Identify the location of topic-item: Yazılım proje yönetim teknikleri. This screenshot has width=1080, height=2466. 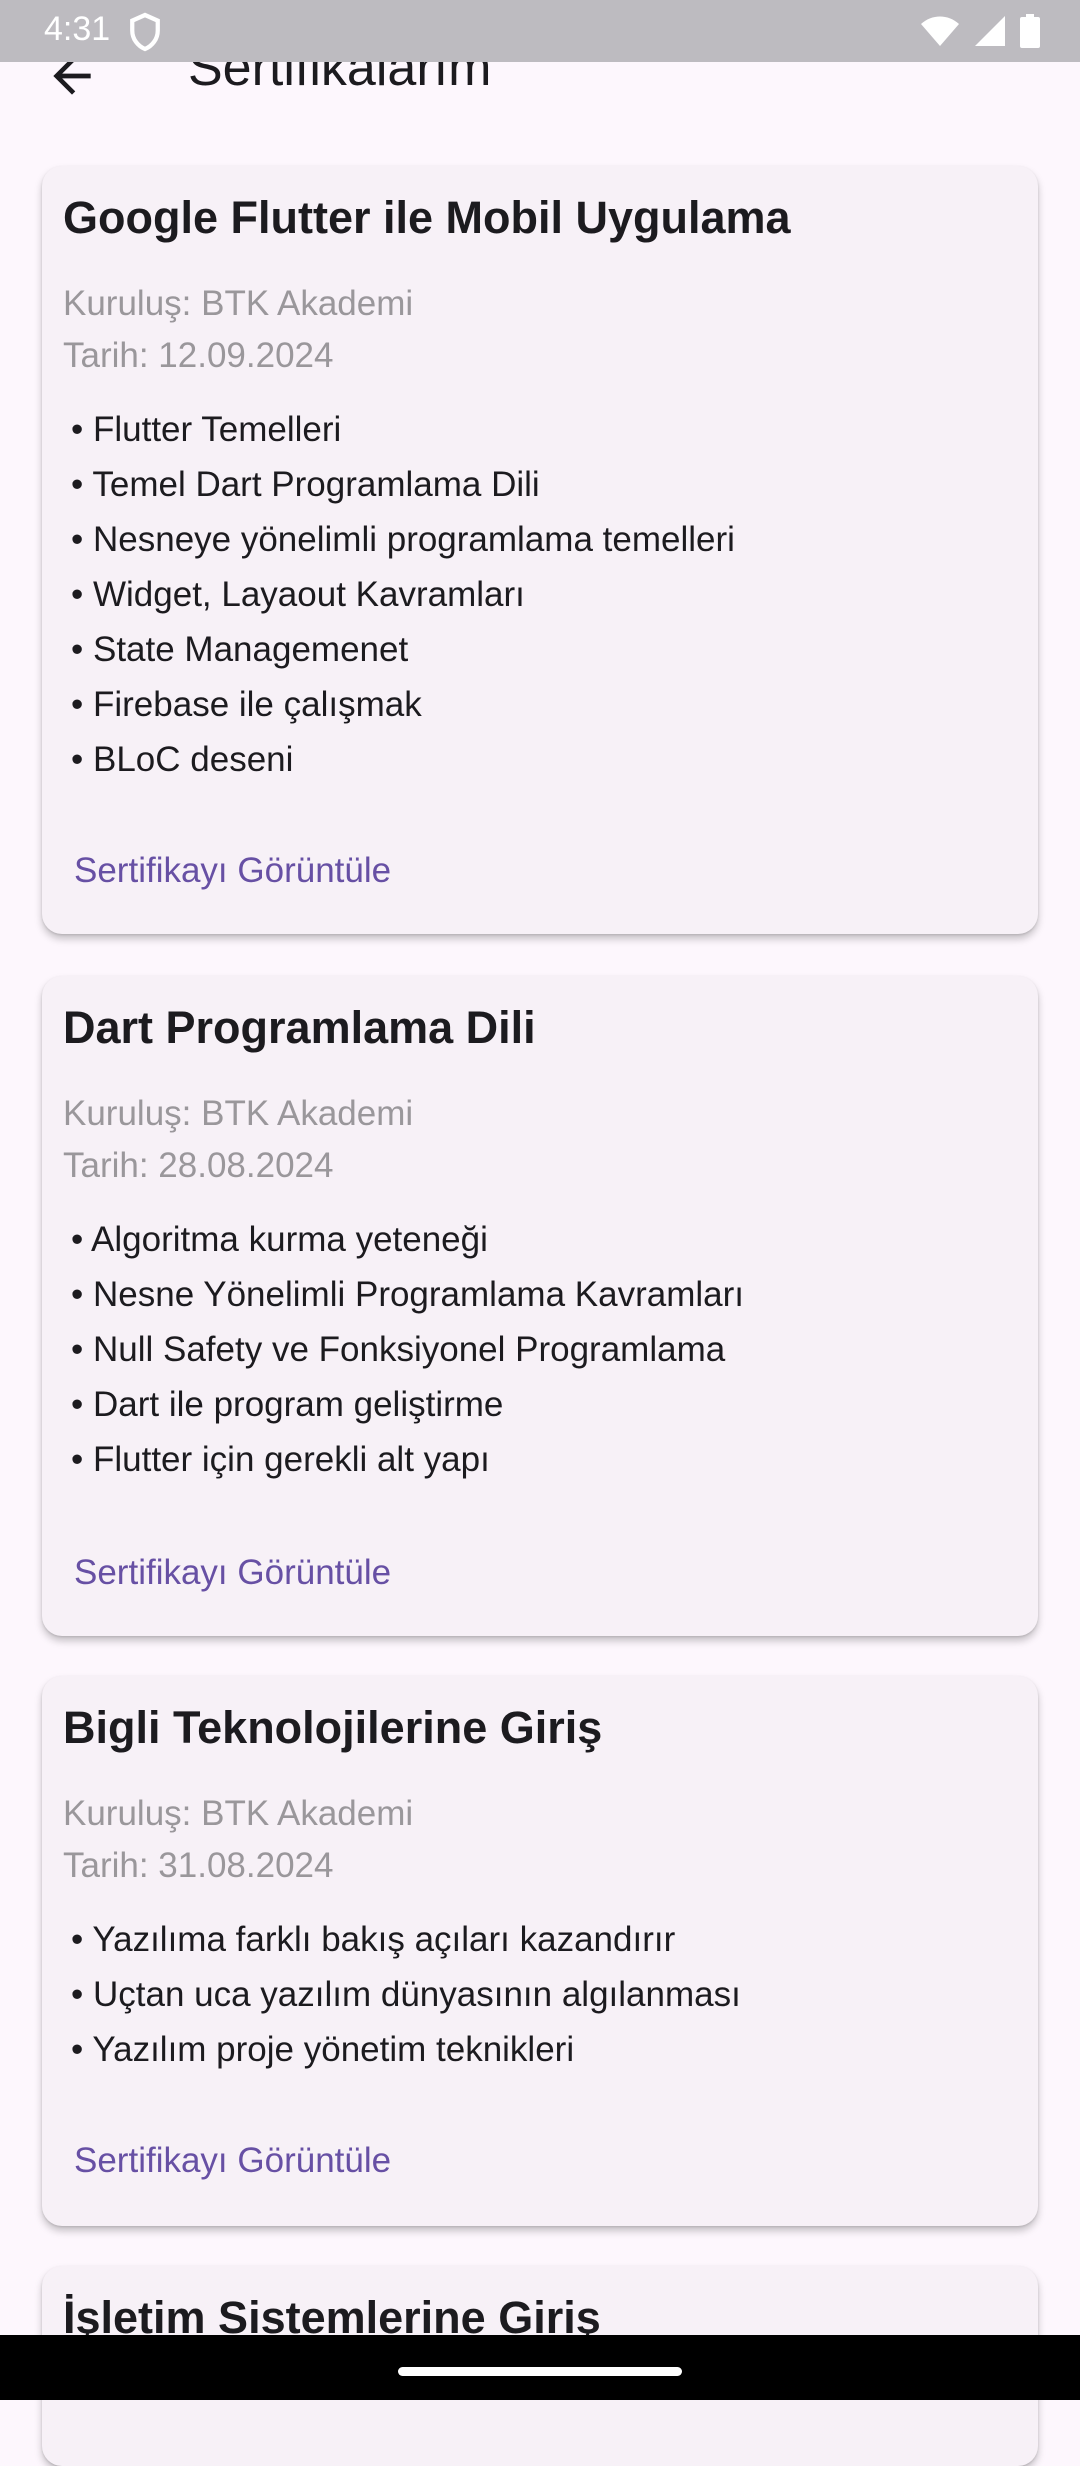
(406, 2049).